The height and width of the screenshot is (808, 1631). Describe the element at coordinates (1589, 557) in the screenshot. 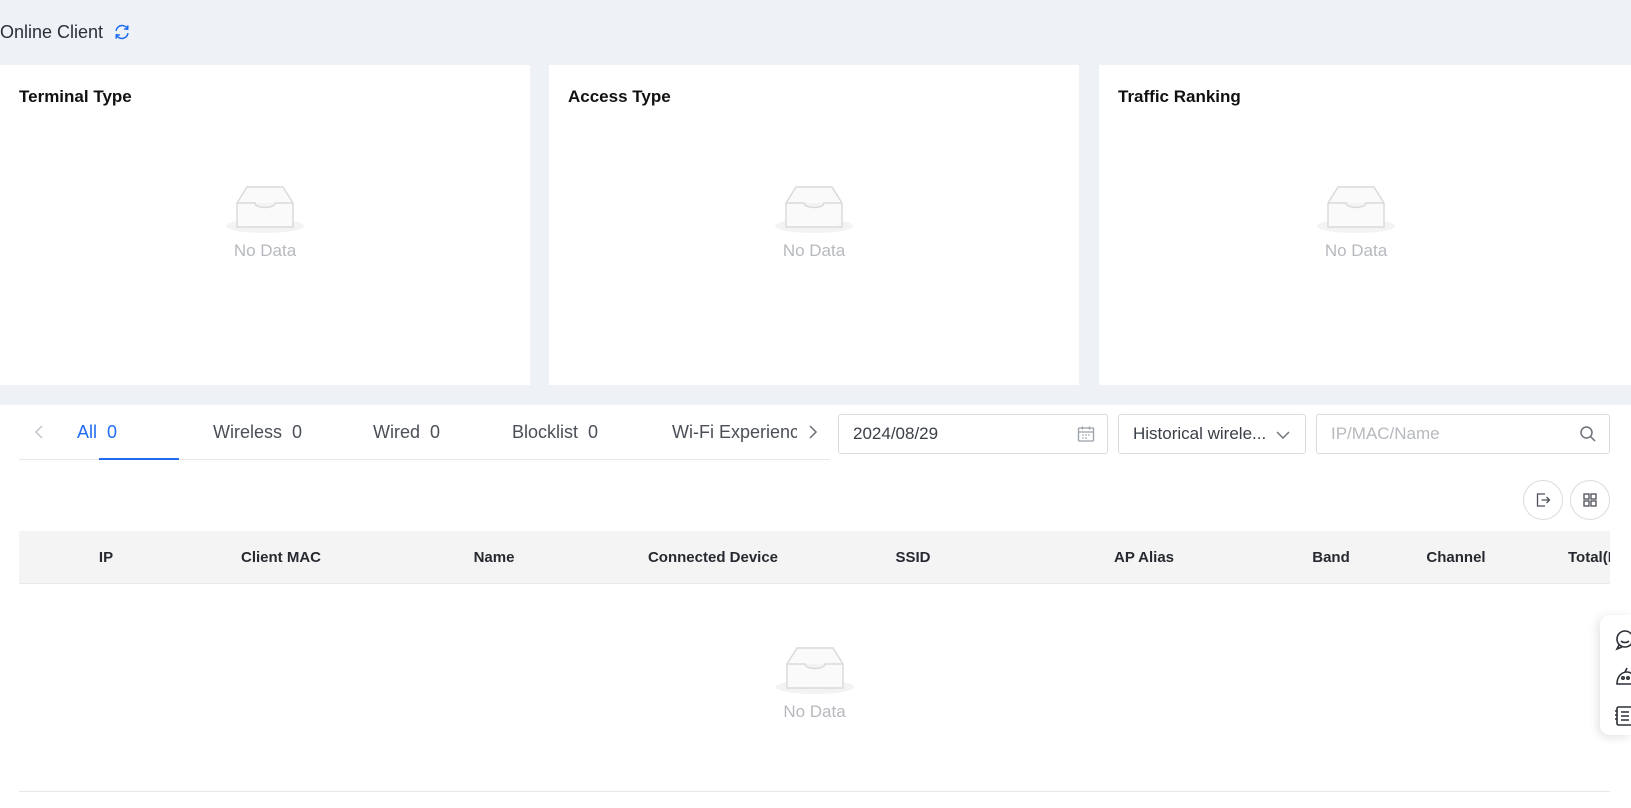

I see `column-header-total: Total(M` at that location.